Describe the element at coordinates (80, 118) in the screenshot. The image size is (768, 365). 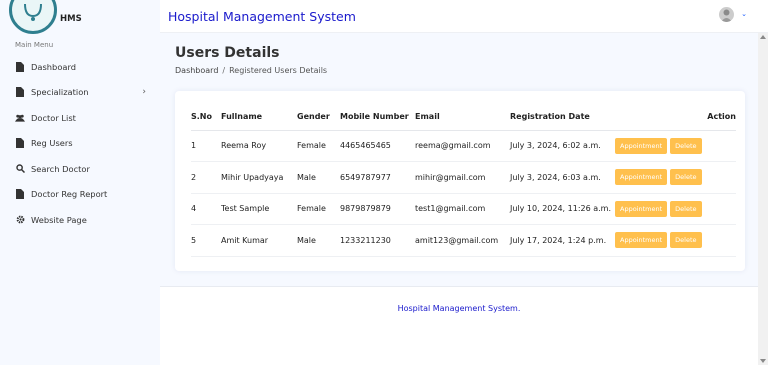
I see `sidebar-item-doctor-list: Doctor List` at that location.